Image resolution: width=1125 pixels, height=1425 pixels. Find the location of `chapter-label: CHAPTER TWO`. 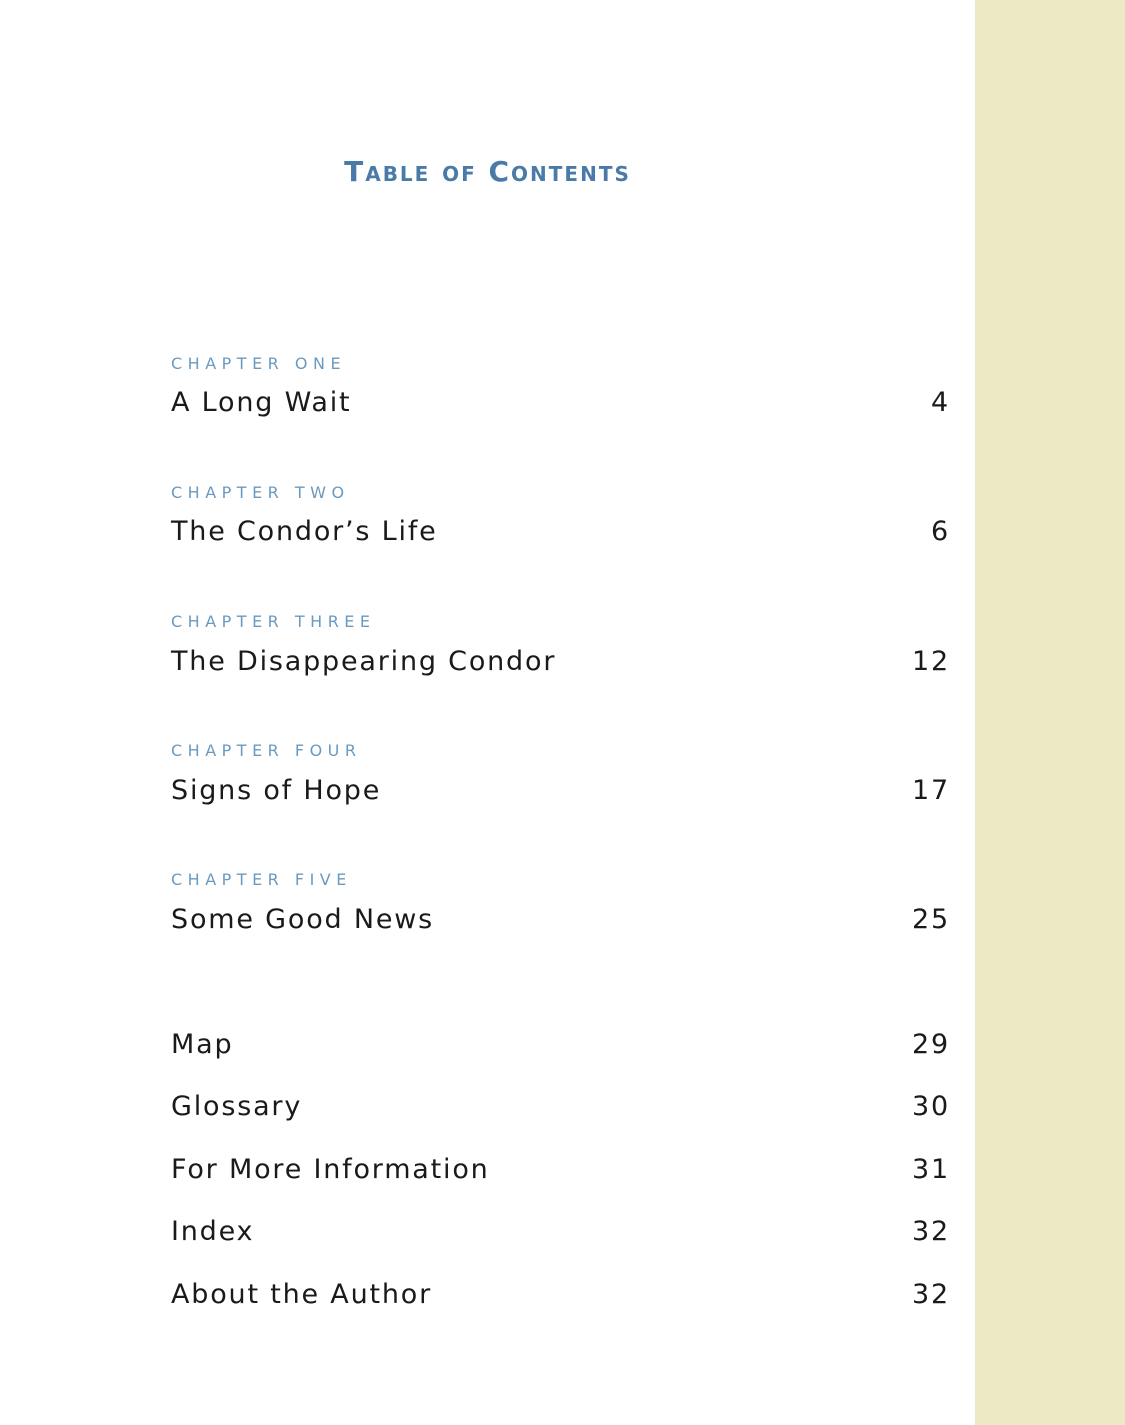

chapter-label: CHAPTER TWO is located at coordinates (260, 492).